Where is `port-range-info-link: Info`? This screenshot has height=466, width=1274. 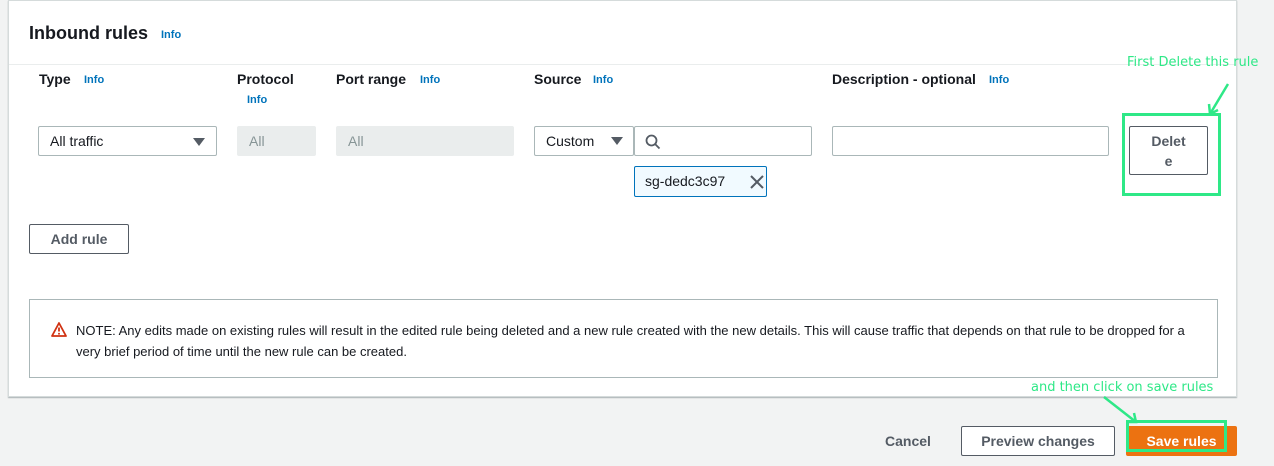
port-range-info-link: Info is located at coordinates (430, 80).